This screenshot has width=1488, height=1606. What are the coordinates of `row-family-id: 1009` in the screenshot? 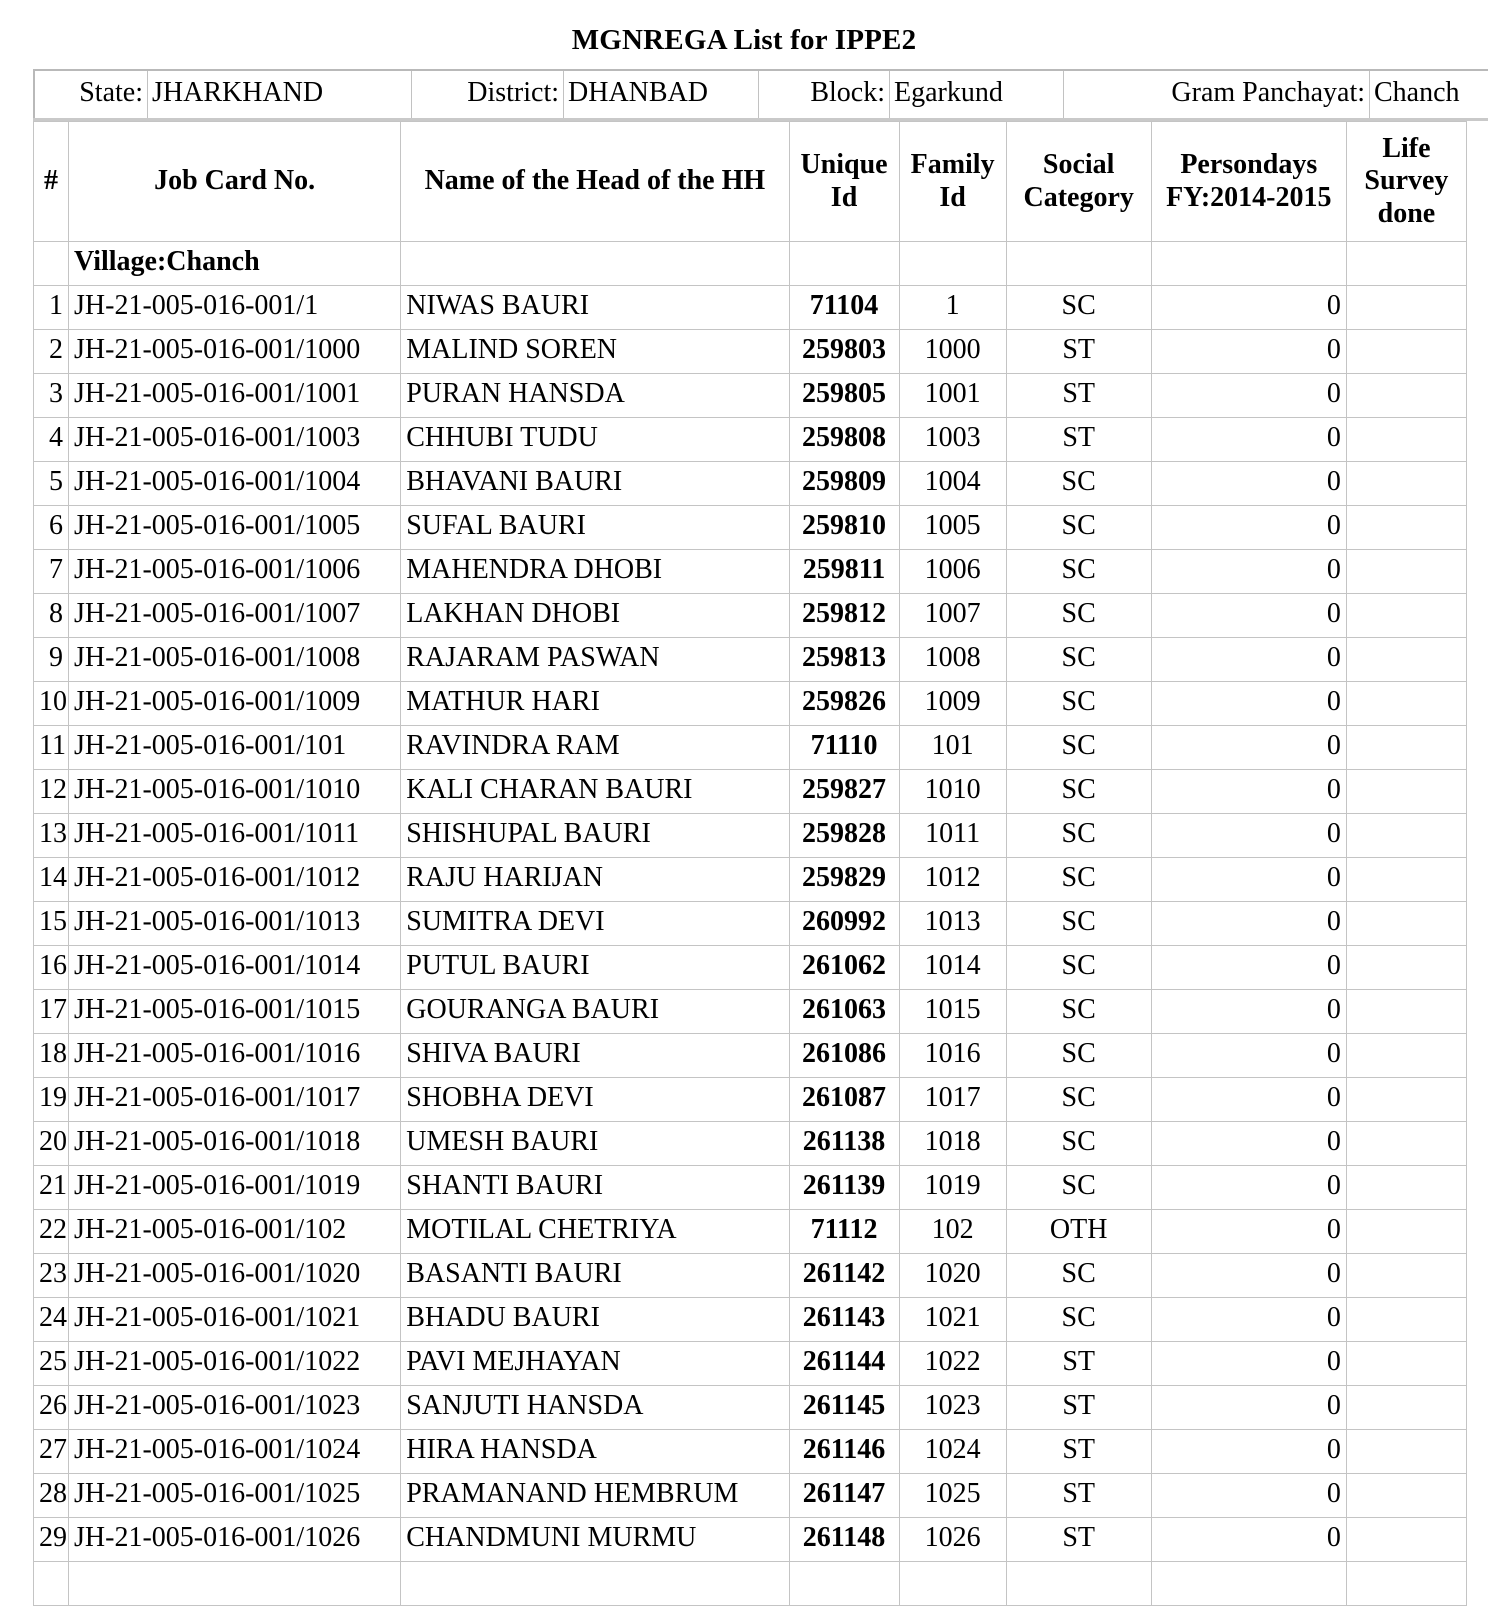 It's located at (952, 704).